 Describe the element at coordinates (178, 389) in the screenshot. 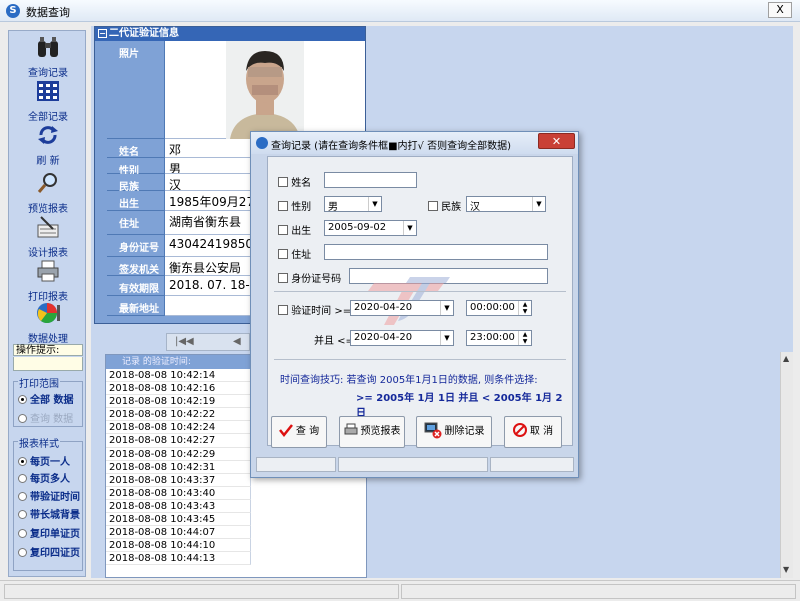

I see `list-item: 2018-08-08 10:42:16` at that location.